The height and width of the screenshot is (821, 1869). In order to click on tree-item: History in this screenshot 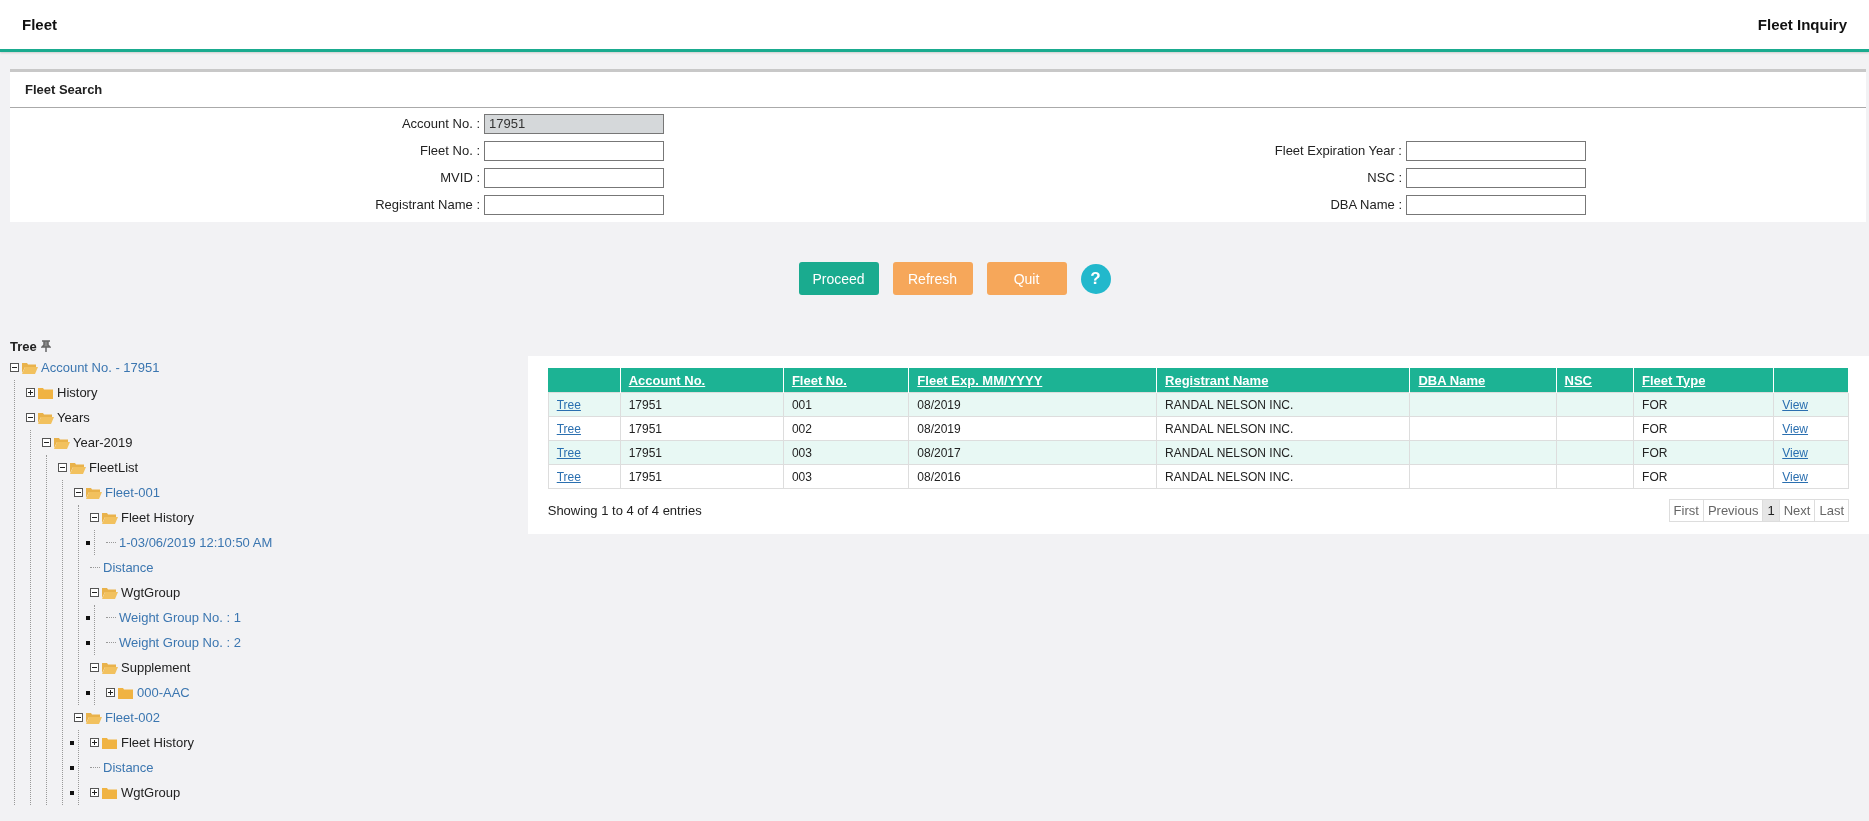, I will do `click(77, 392)`.